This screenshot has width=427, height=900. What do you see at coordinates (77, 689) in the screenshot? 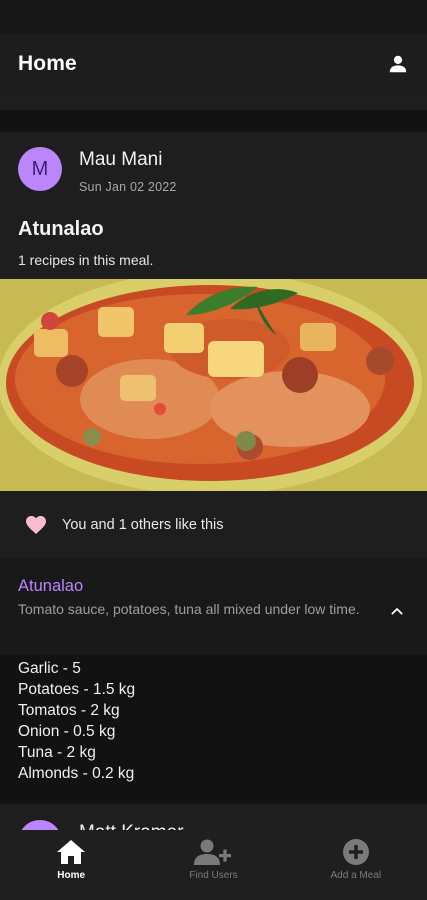
I see `ingredient-item: Potatoes - 1.5 kg` at bounding box center [77, 689].